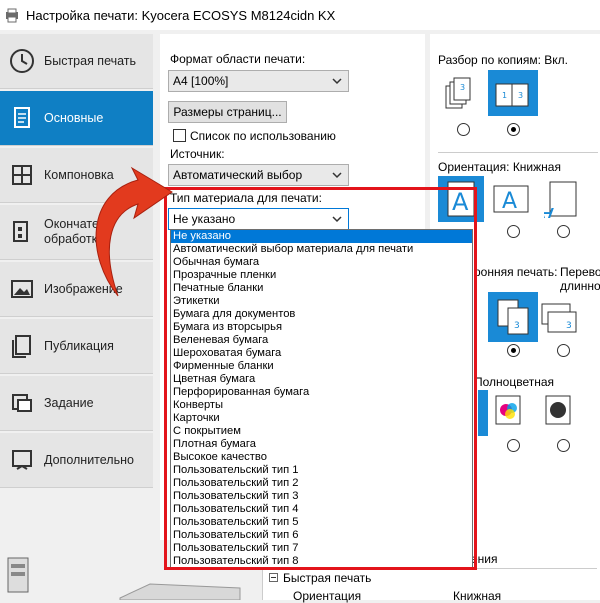 The image size is (600, 603). Describe the element at coordinates (22, 117) in the screenshot. I see `document-icon` at that location.